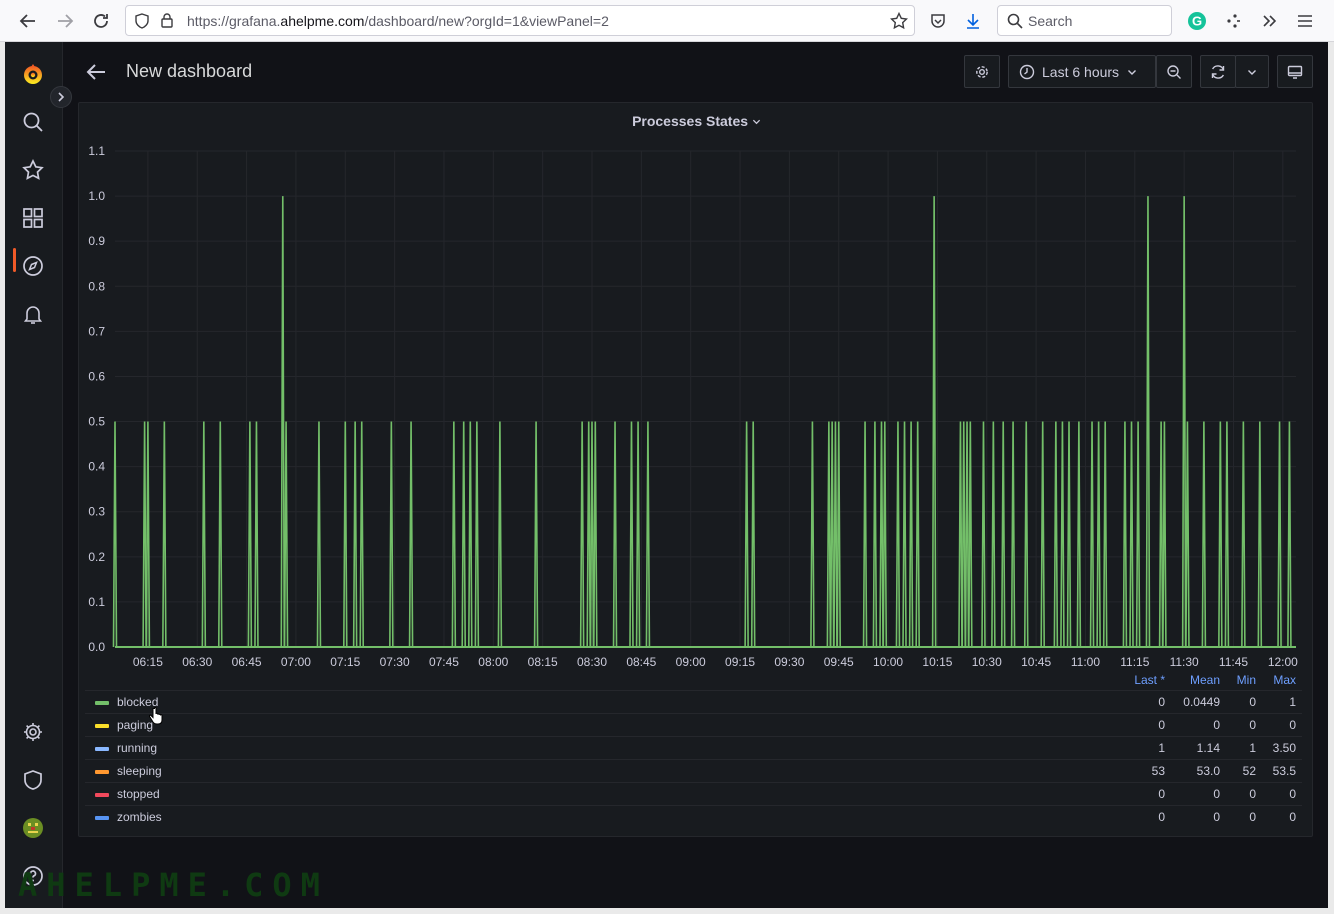  What do you see at coordinates (28, 21) in the screenshot?
I see `back-arrow-icon` at bounding box center [28, 21].